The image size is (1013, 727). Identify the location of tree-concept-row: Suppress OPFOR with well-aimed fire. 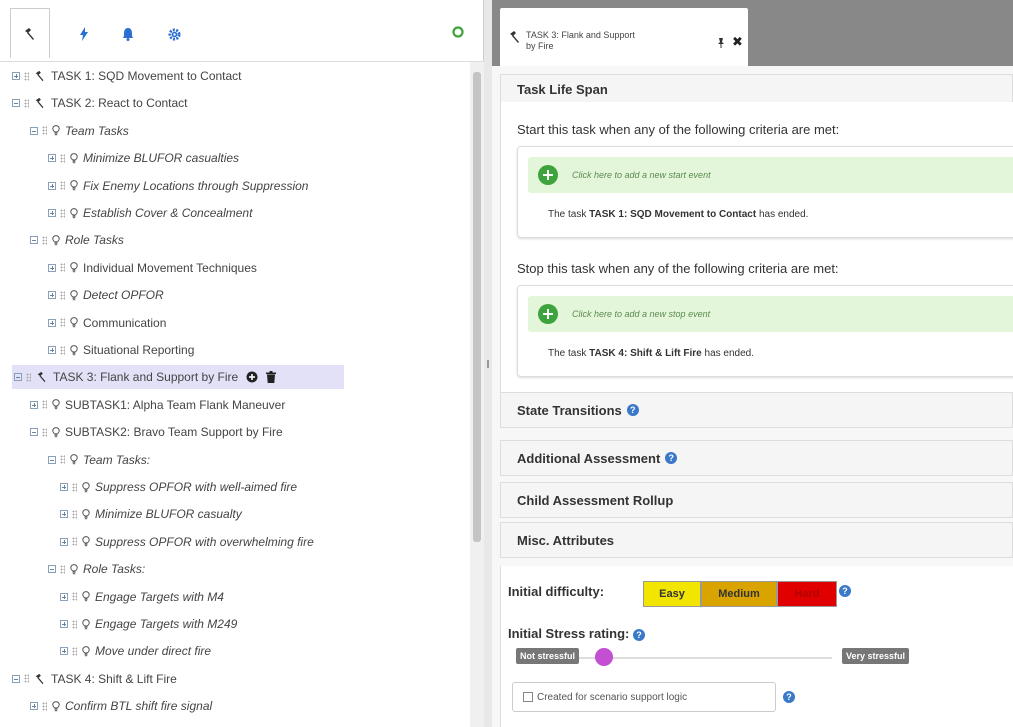
(178, 487).